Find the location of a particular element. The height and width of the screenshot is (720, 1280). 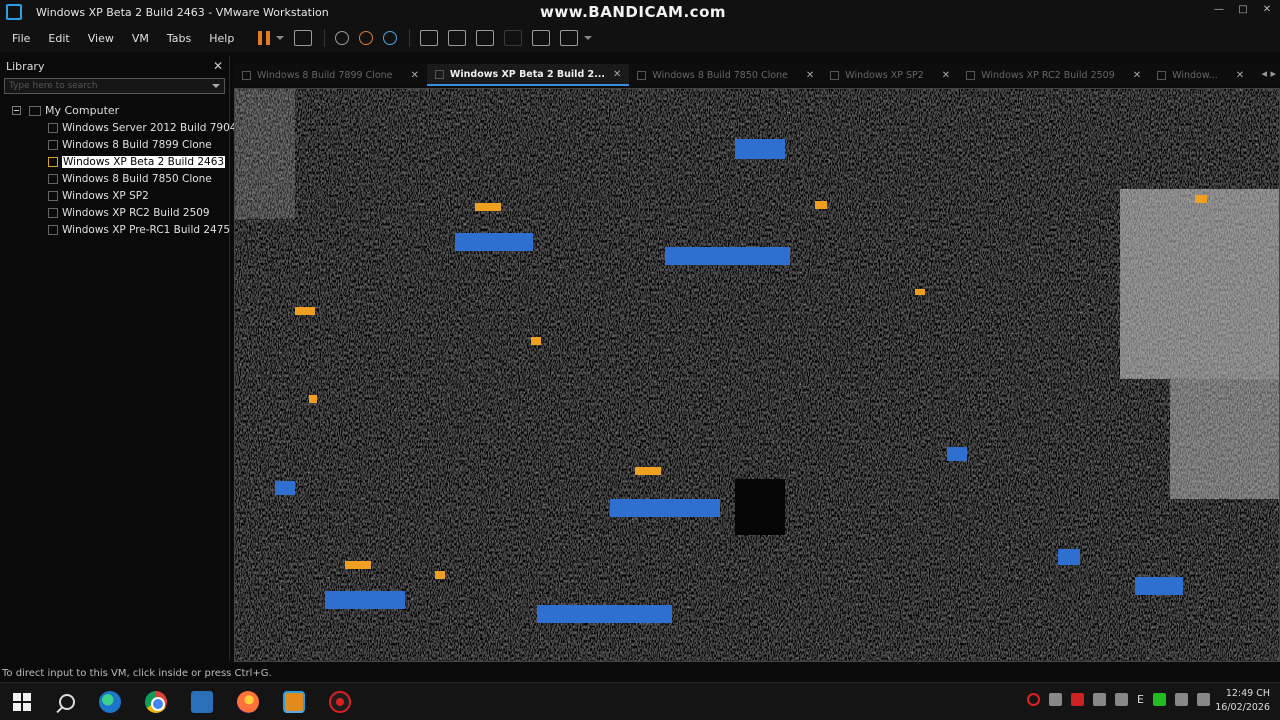

tree-root-my-computer: My Computer is located at coordinates (114, 110).